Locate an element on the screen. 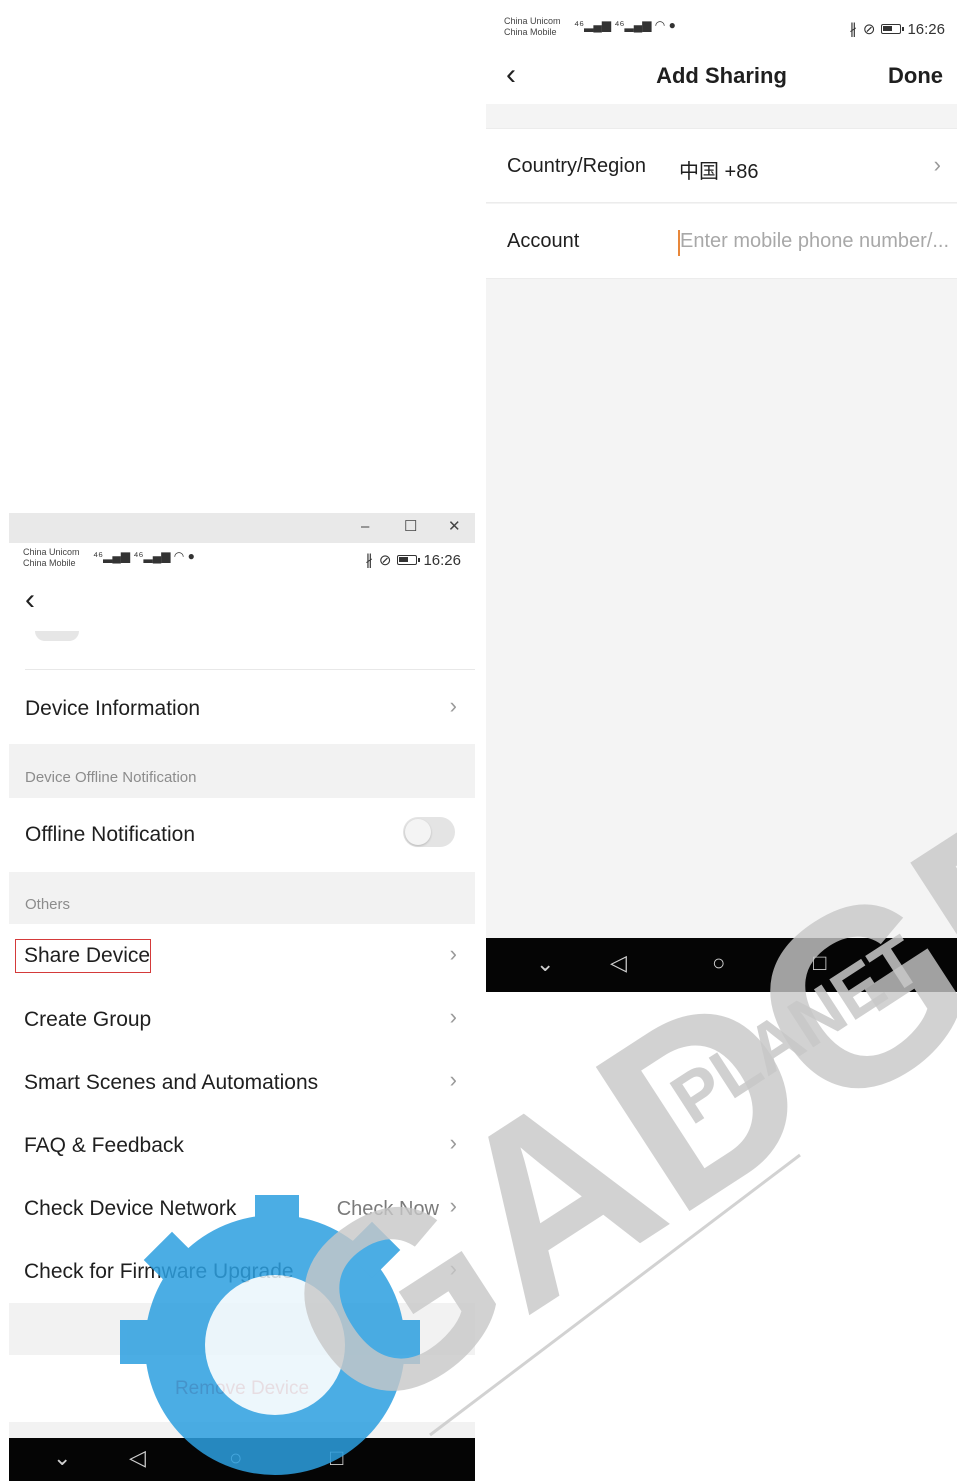 This screenshot has width=957, height=1481. smart-scenes-label: Smart Scenes and Automations is located at coordinates (171, 1082).